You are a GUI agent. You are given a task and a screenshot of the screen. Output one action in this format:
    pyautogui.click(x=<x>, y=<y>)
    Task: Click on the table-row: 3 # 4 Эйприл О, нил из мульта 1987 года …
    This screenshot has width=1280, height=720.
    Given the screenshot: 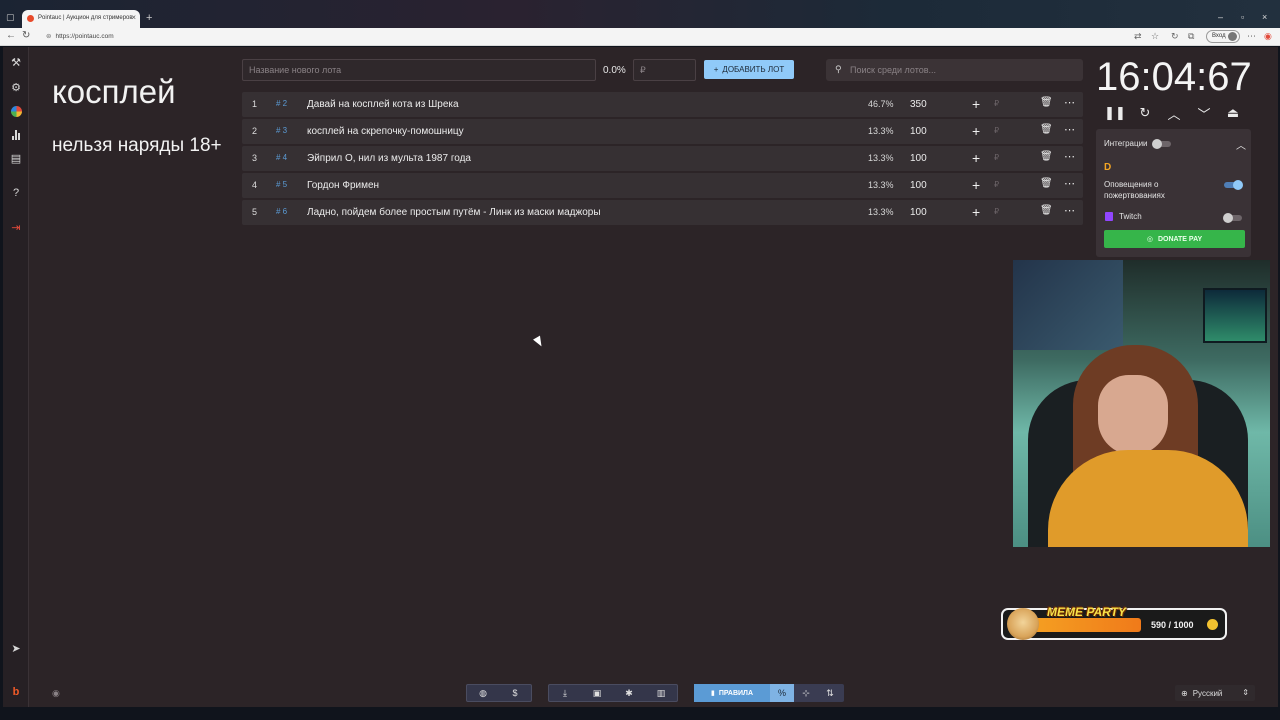 What is the action you would take?
    pyautogui.click(x=662, y=158)
    